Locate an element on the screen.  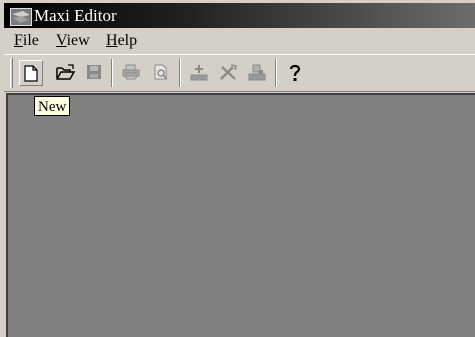
toolbar is located at coordinates (239, 73).